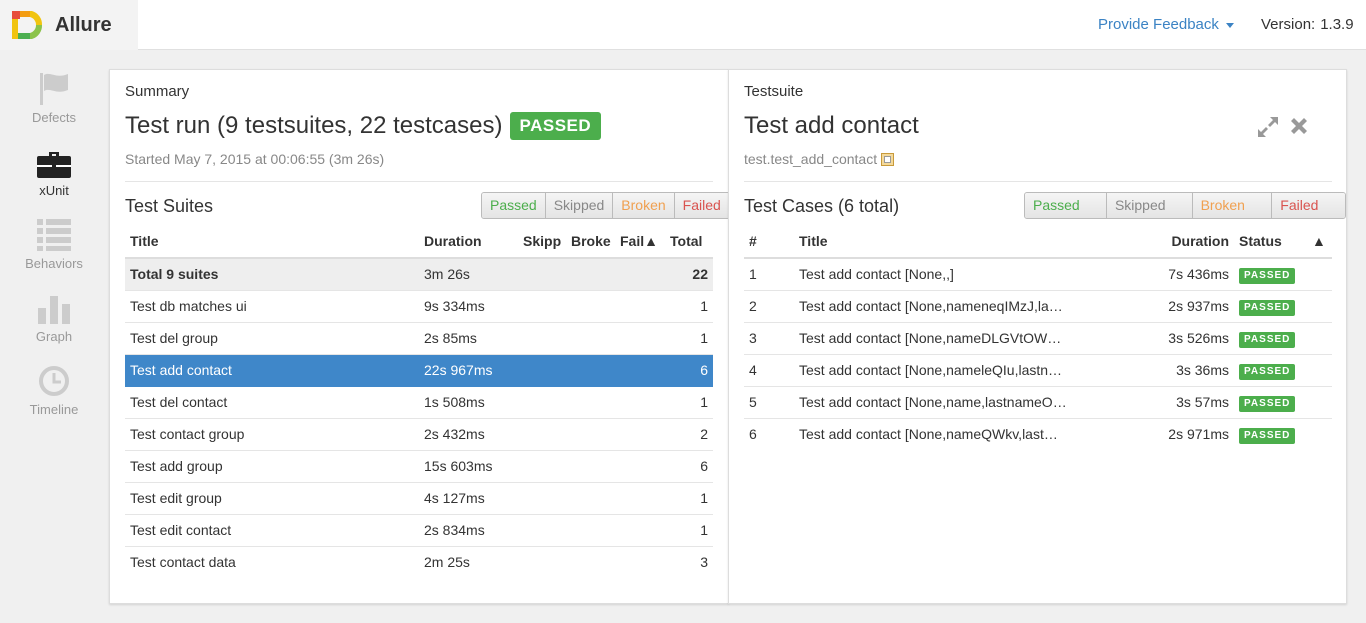  Describe the element at coordinates (468, 402) in the screenshot. I see `row-duration: 1s 508ms` at that location.